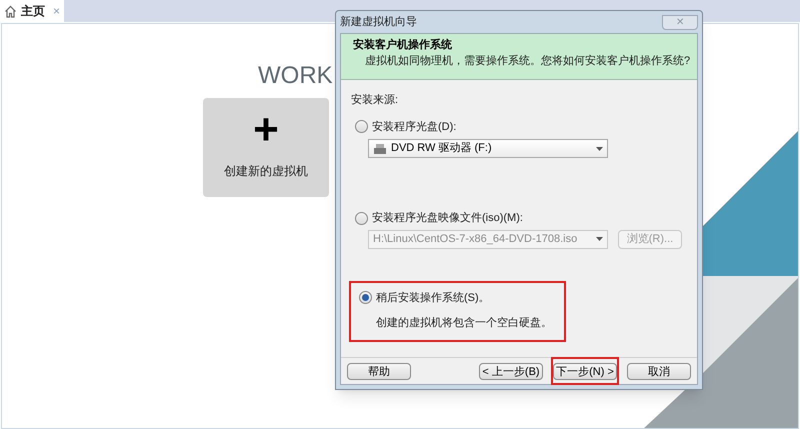 The width and height of the screenshot is (800, 429). I want to click on dropdown-value: DVD RW 驱动器 (F:), so click(442, 148).